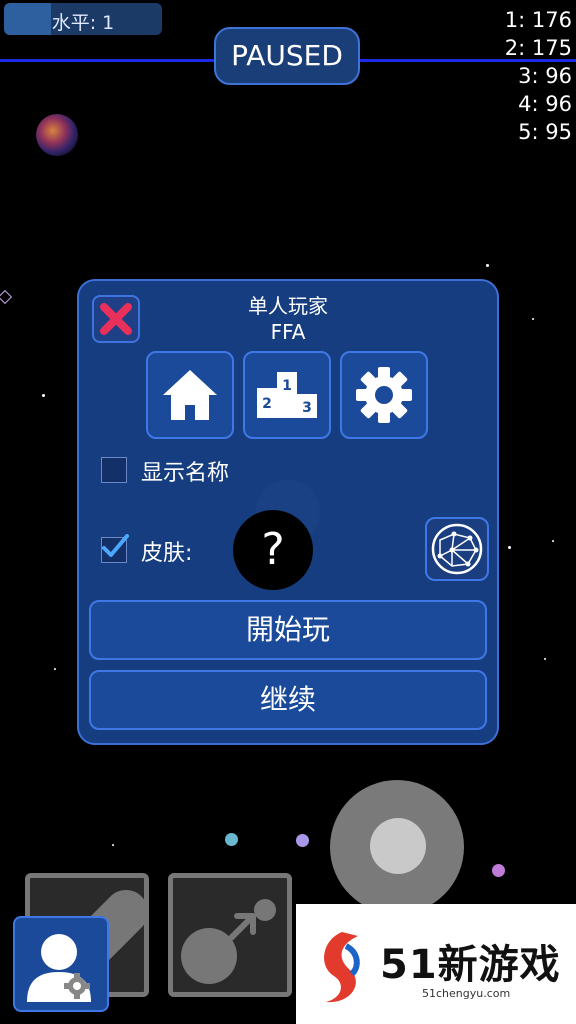  I want to click on eject-mass-icon, so click(228, 941).